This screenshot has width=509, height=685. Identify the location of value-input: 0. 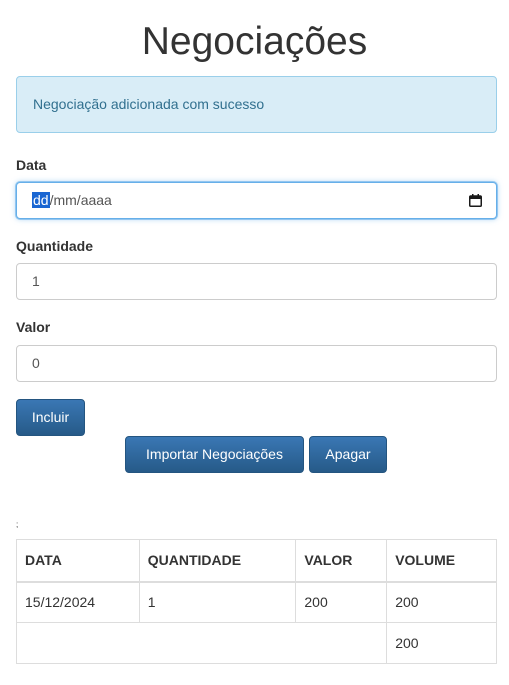
(256, 363).